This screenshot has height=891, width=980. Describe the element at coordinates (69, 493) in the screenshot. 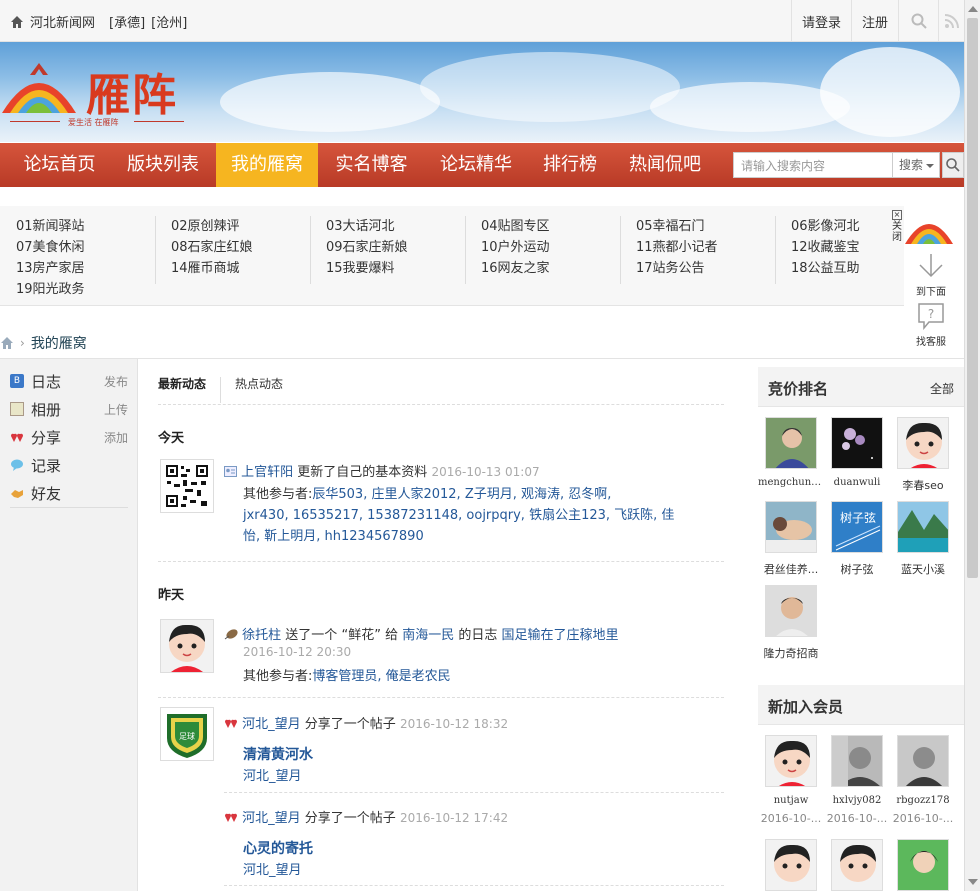

I see `sidebar-item-friends: 好友` at that location.